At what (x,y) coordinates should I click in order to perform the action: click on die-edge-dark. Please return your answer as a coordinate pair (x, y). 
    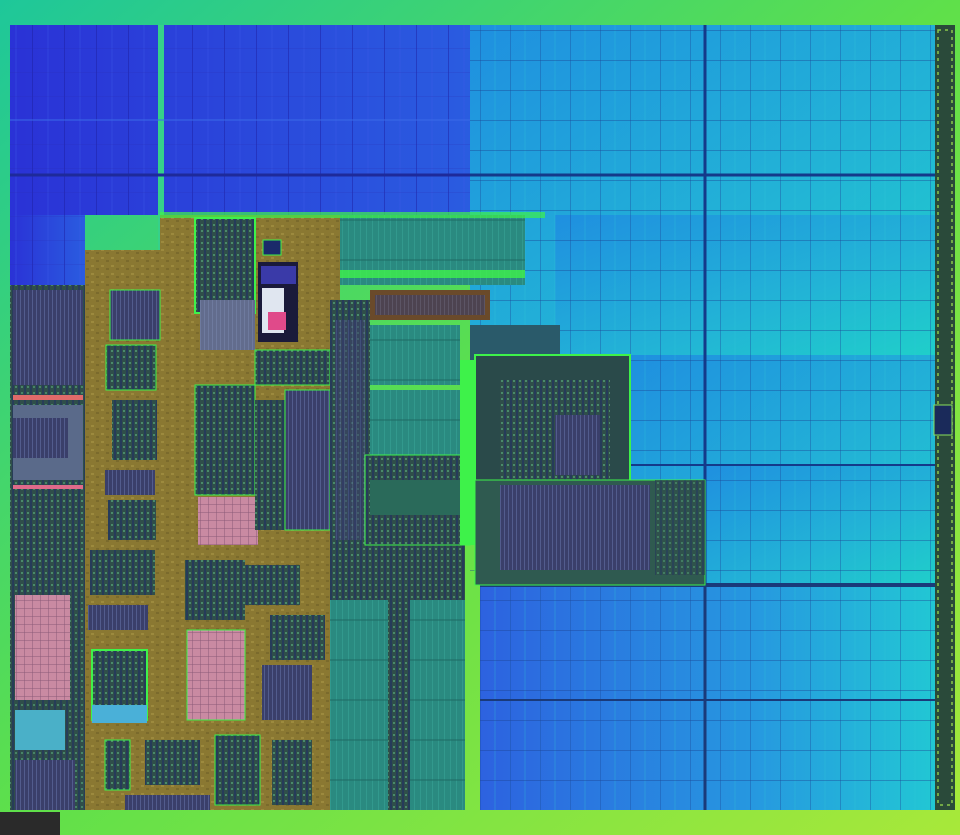
    Looking at the image, I should click on (30, 823).